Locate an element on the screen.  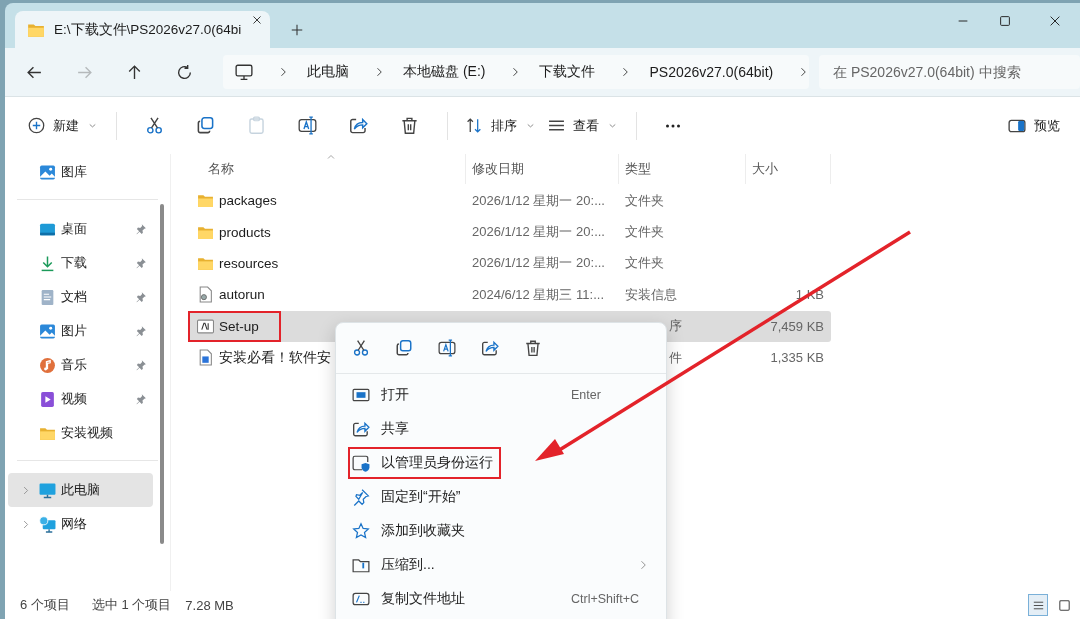
file-name: products is located at coordinates (245, 232).